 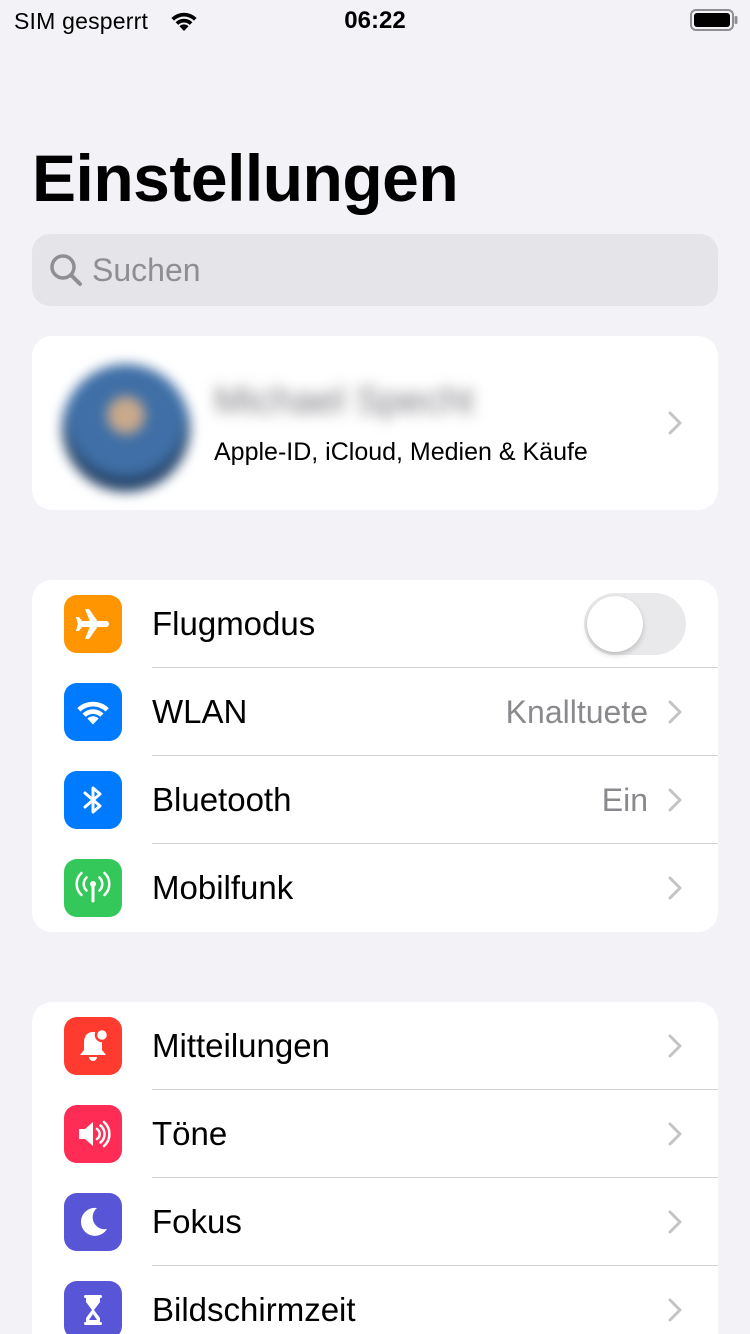 I want to click on row-toene: Töne, so click(x=375, y=1134).